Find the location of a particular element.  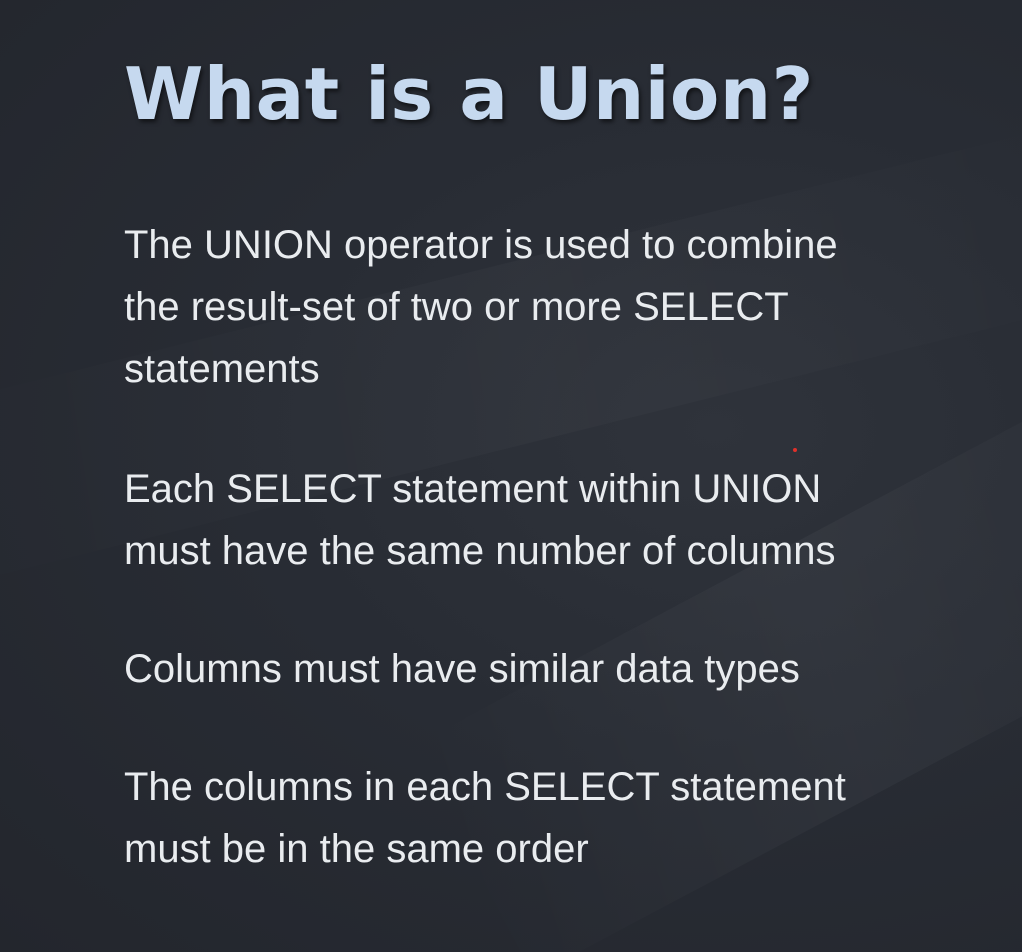

bullet-similar-data-types: Columns must have similar data types is located at coordinates (554, 669).